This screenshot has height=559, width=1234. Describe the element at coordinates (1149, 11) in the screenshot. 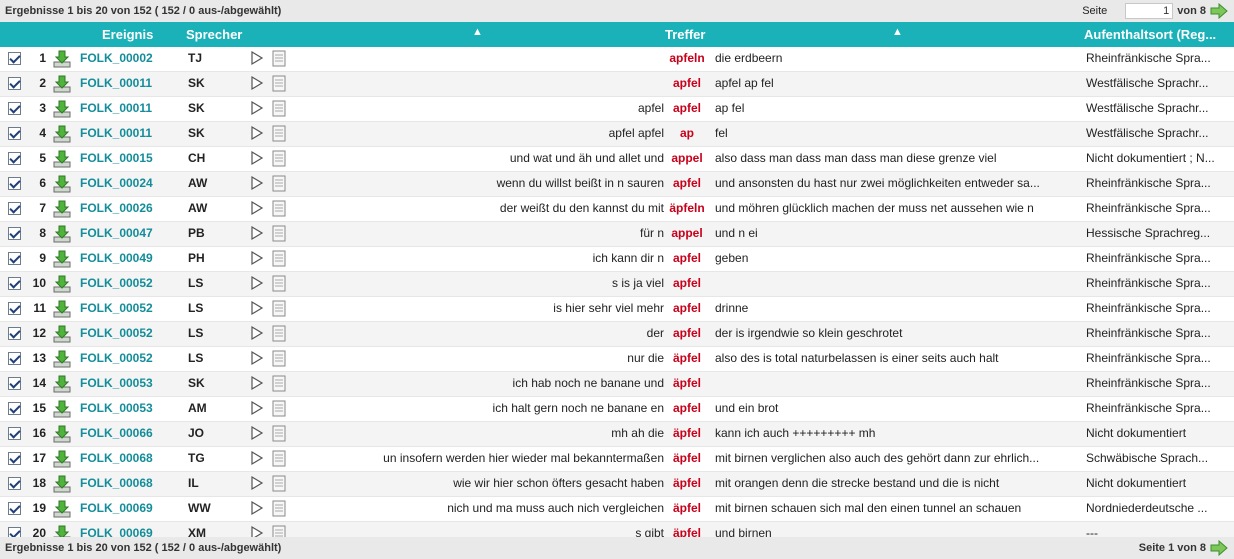

I see `page-number-input` at that location.